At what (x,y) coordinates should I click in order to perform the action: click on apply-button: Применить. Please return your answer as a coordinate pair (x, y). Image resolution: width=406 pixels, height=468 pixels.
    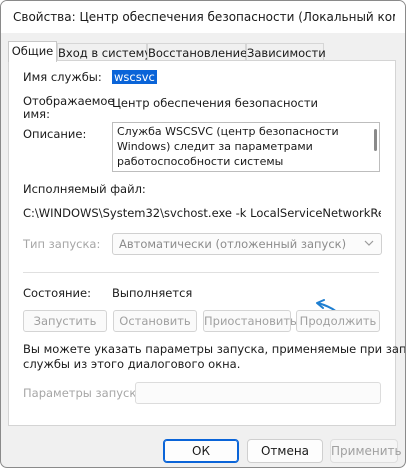
    Looking at the image, I should click on (366, 451).